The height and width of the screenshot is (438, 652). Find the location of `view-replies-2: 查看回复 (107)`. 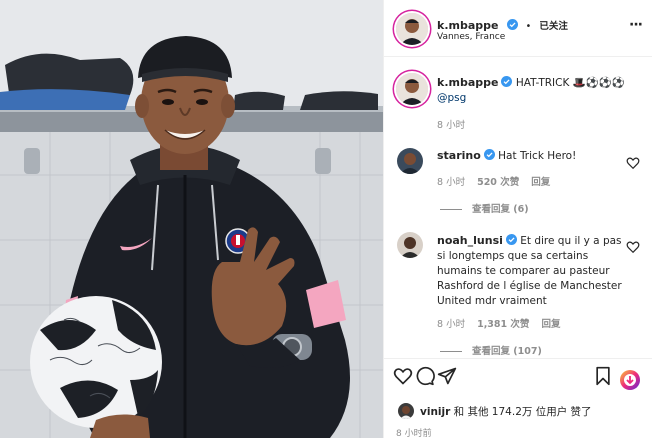

view-replies-2: 查看回复 (107) is located at coordinates (491, 350).